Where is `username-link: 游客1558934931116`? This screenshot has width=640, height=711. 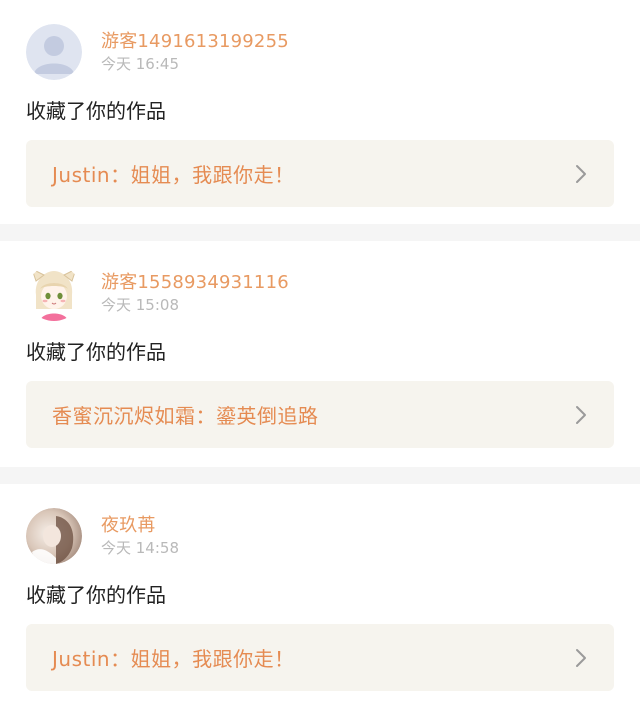 username-link: 游客1558934931116 is located at coordinates (195, 283).